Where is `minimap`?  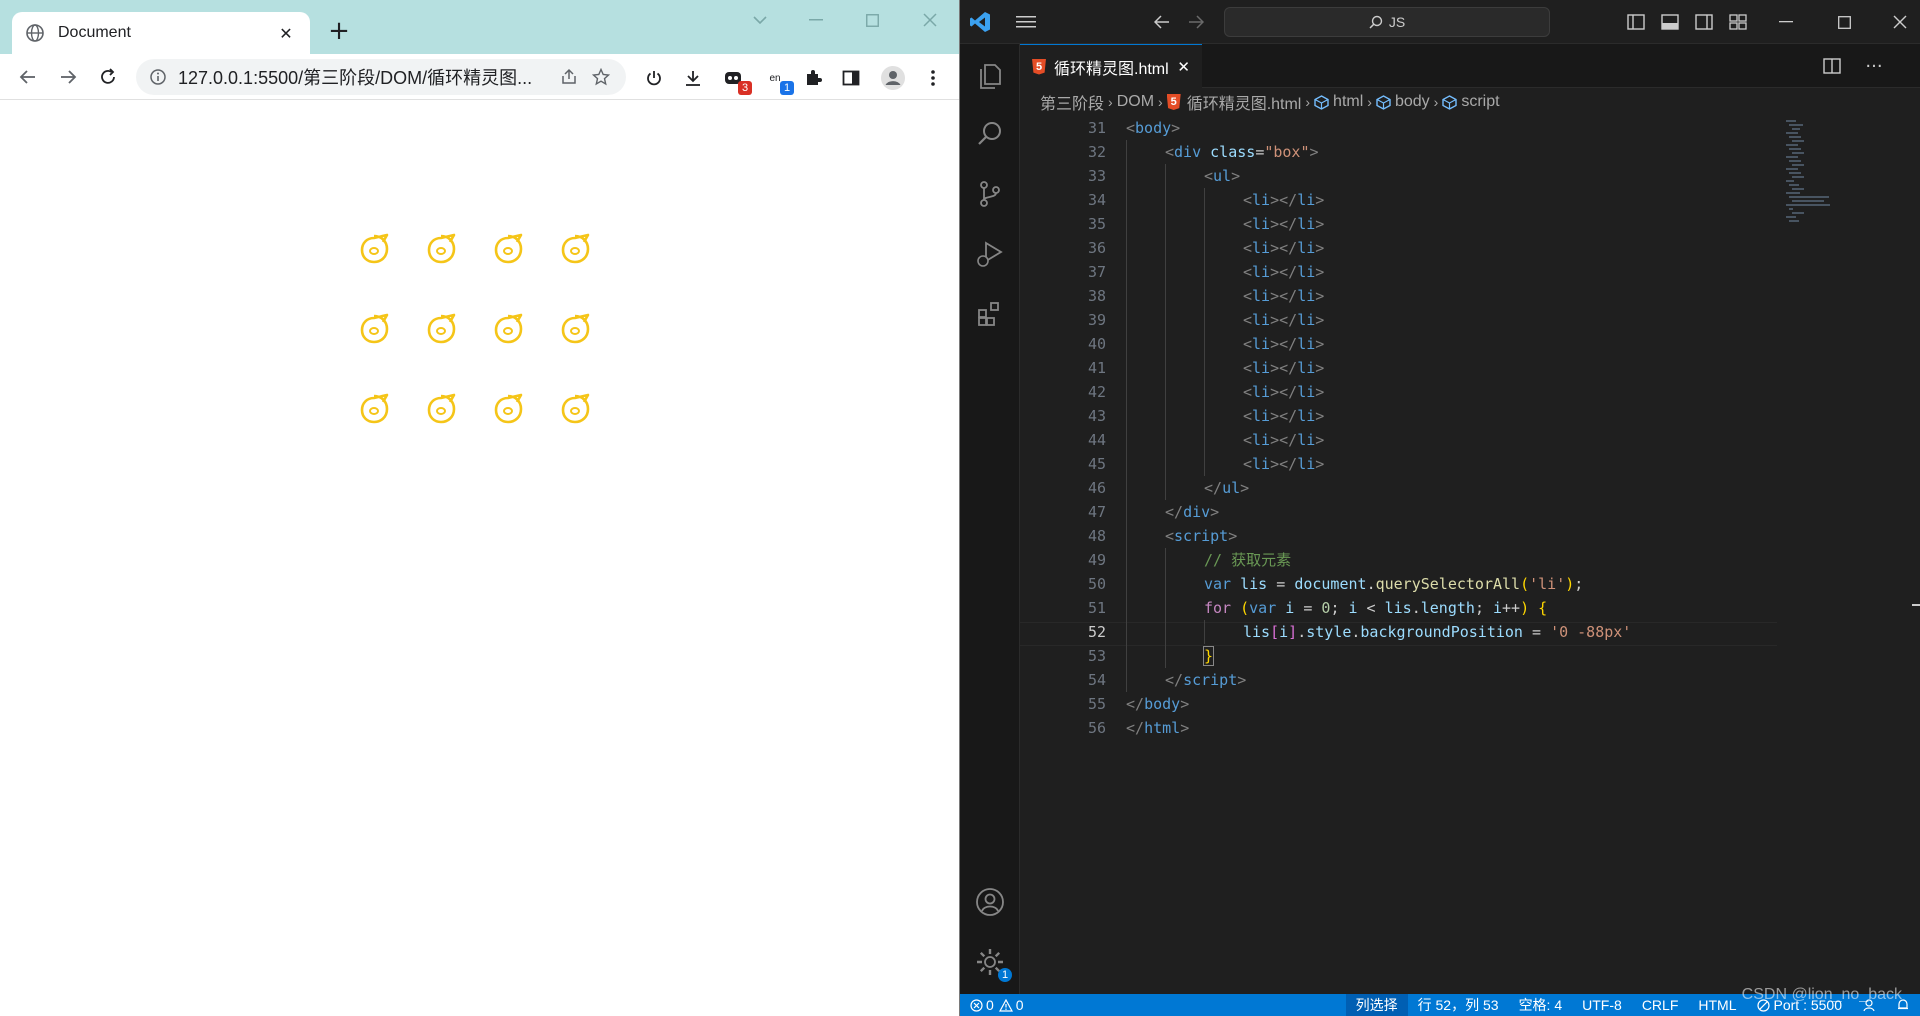 minimap is located at coordinates (1821, 176).